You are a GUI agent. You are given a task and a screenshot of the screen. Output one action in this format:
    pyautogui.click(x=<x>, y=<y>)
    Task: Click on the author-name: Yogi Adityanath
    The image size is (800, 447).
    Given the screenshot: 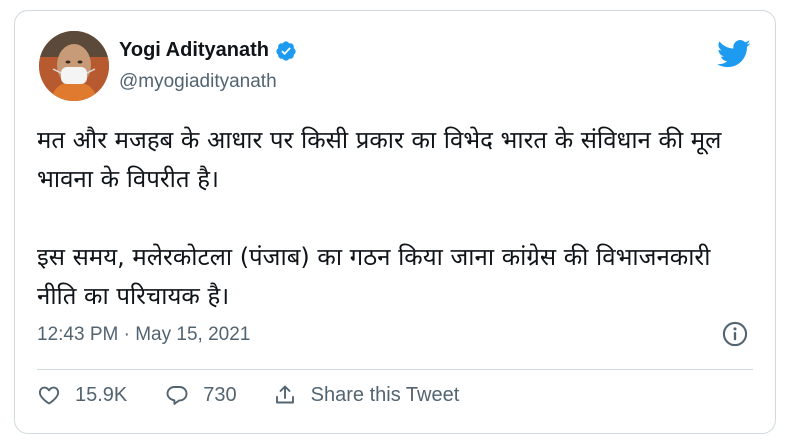 What is the action you would take?
    pyautogui.click(x=194, y=50)
    